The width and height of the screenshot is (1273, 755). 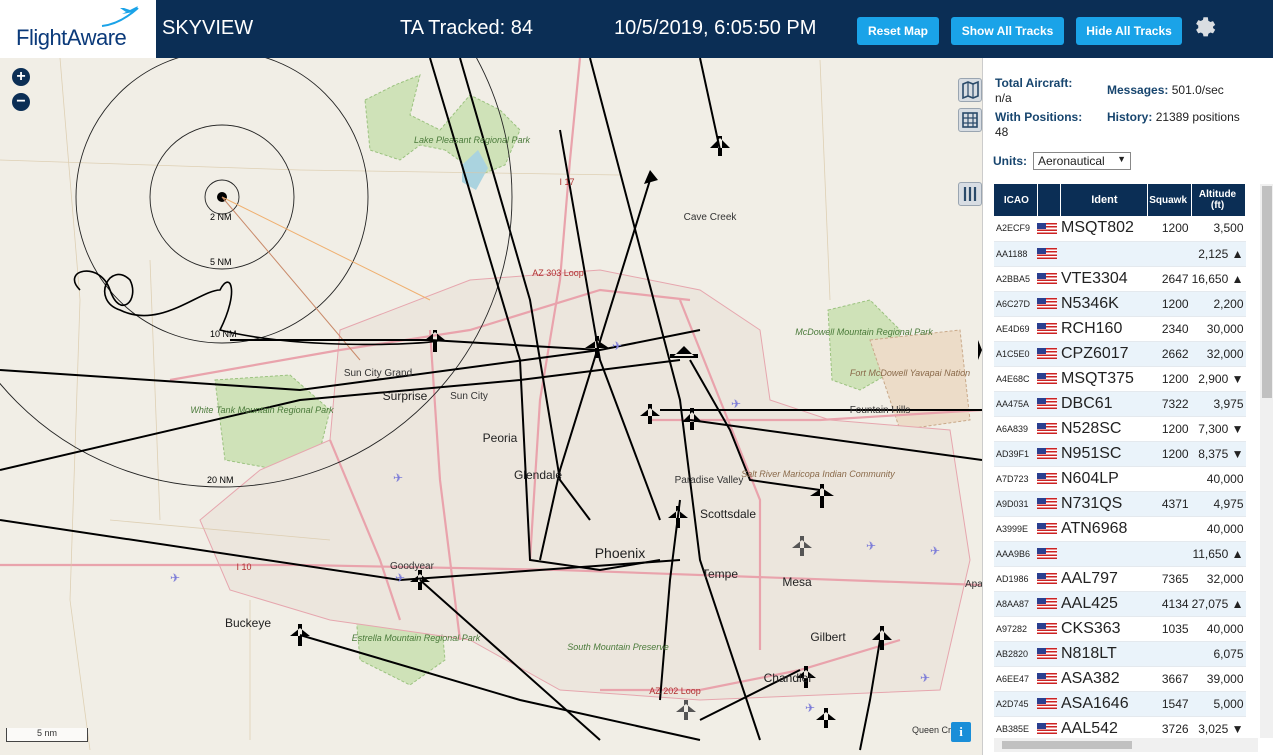 What do you see at coordinates (1120, 679) in the screenshot?
I see `table-row: A6EE47 ASA382 3667 39,000` at bounding box center [1120, 679].